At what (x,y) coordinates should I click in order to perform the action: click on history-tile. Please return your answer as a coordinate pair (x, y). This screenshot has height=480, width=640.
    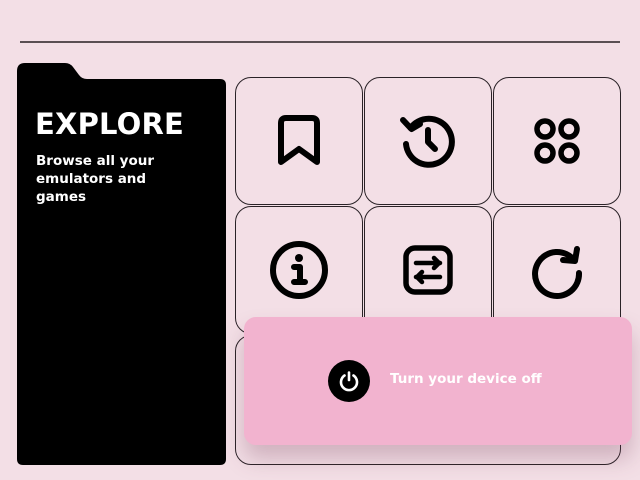
    Looking at the image, I should click on (428, 141).